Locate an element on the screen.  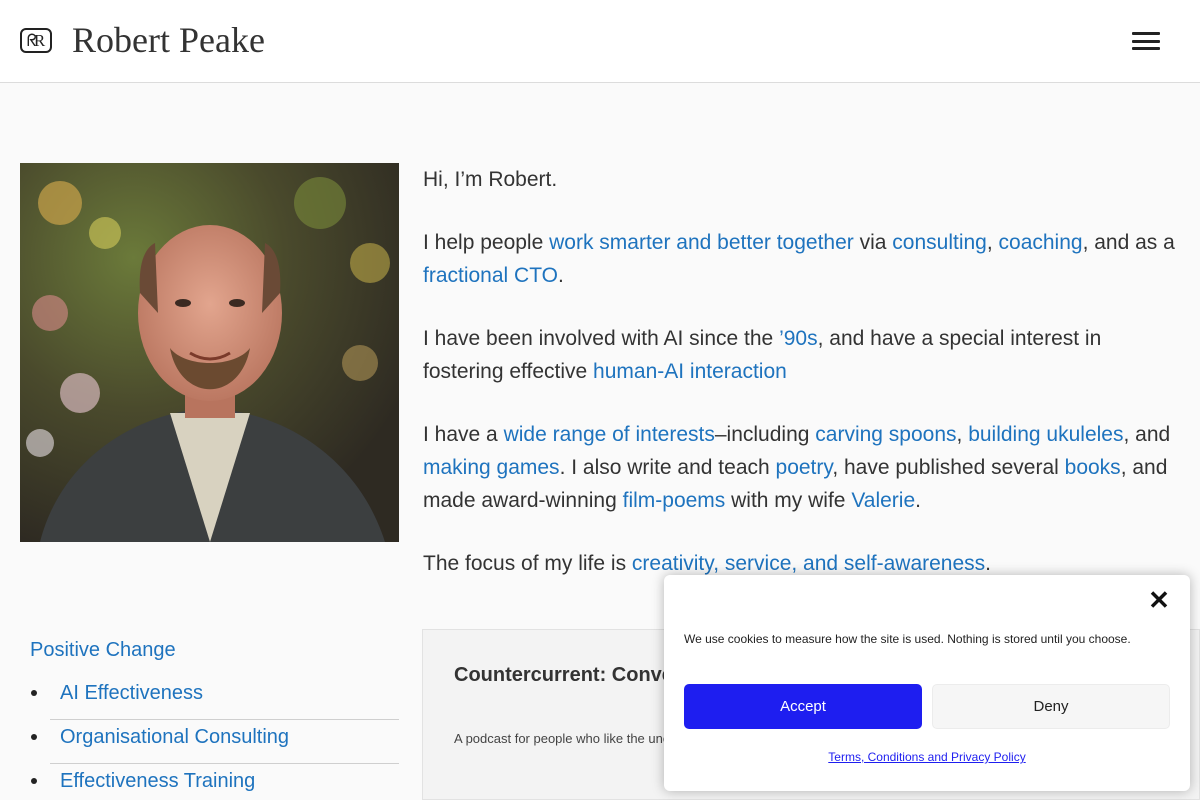
link-books: books is located at coordinates (1093, 467).